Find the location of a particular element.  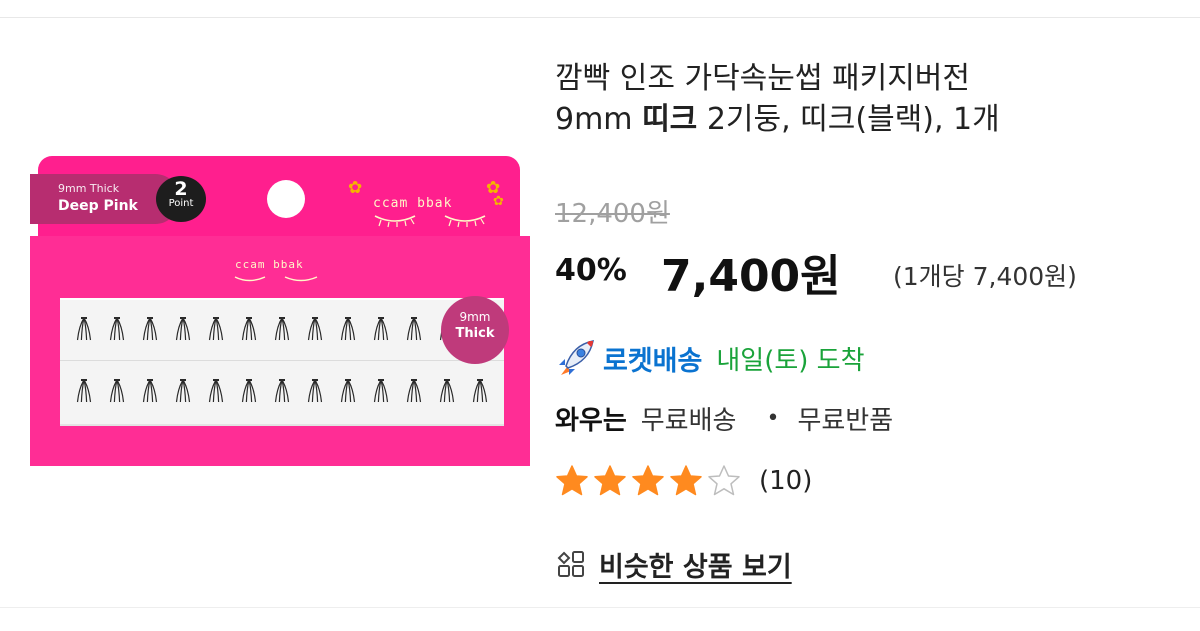

delivery-info: 로켓배송 내일(토) 도착 is located at coordinates (709, 358).